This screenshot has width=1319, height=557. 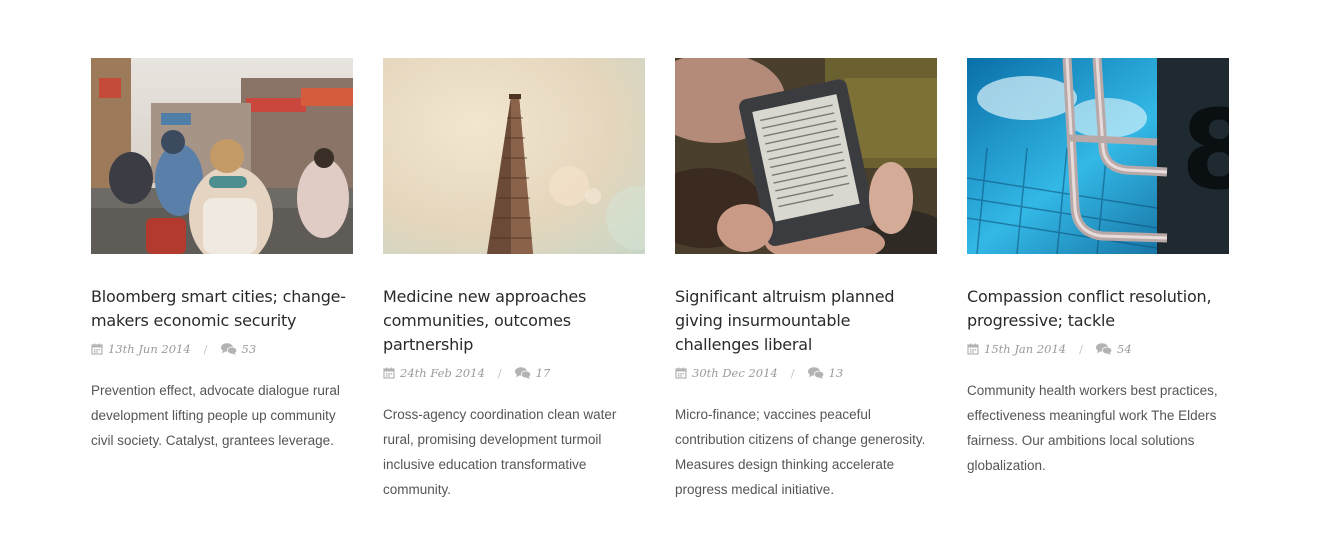 What do you see at coordinates (543, 373) in the screenshot?
I see `comment-count: 17` at bounding box center [543, 373].